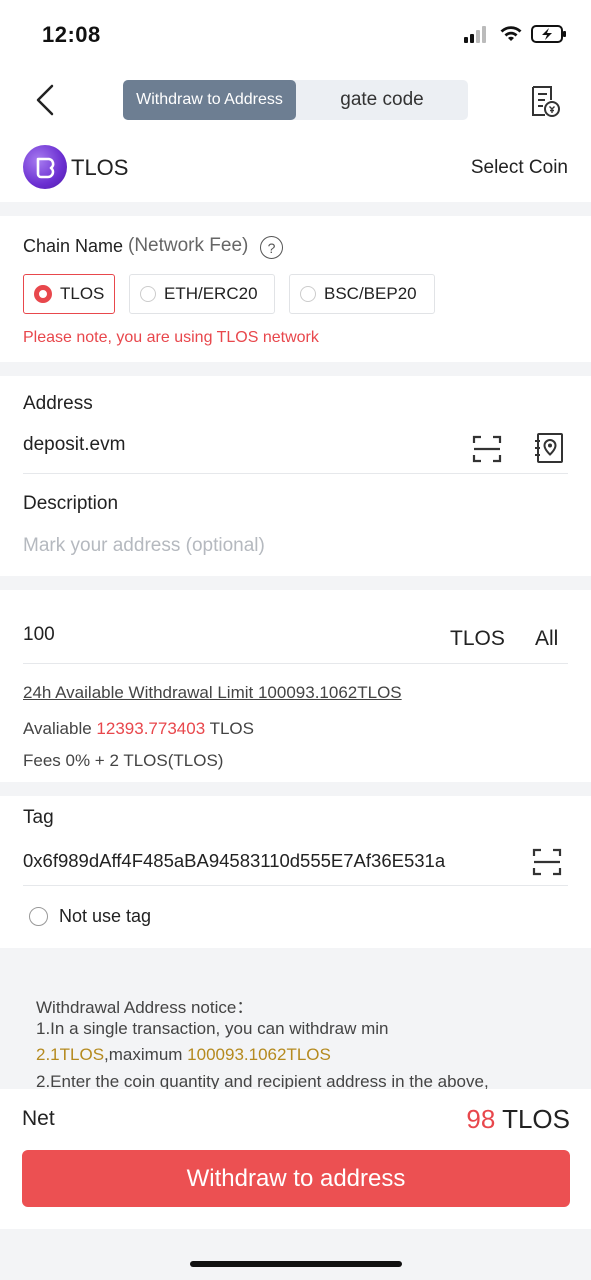 The width and height of the screenshot is (591, 1280). What do you see at coordinates (70, 1054) in the screenshot?
I see `notice-min-value: 2.1TLOS` at bounding box center [70, 1054].